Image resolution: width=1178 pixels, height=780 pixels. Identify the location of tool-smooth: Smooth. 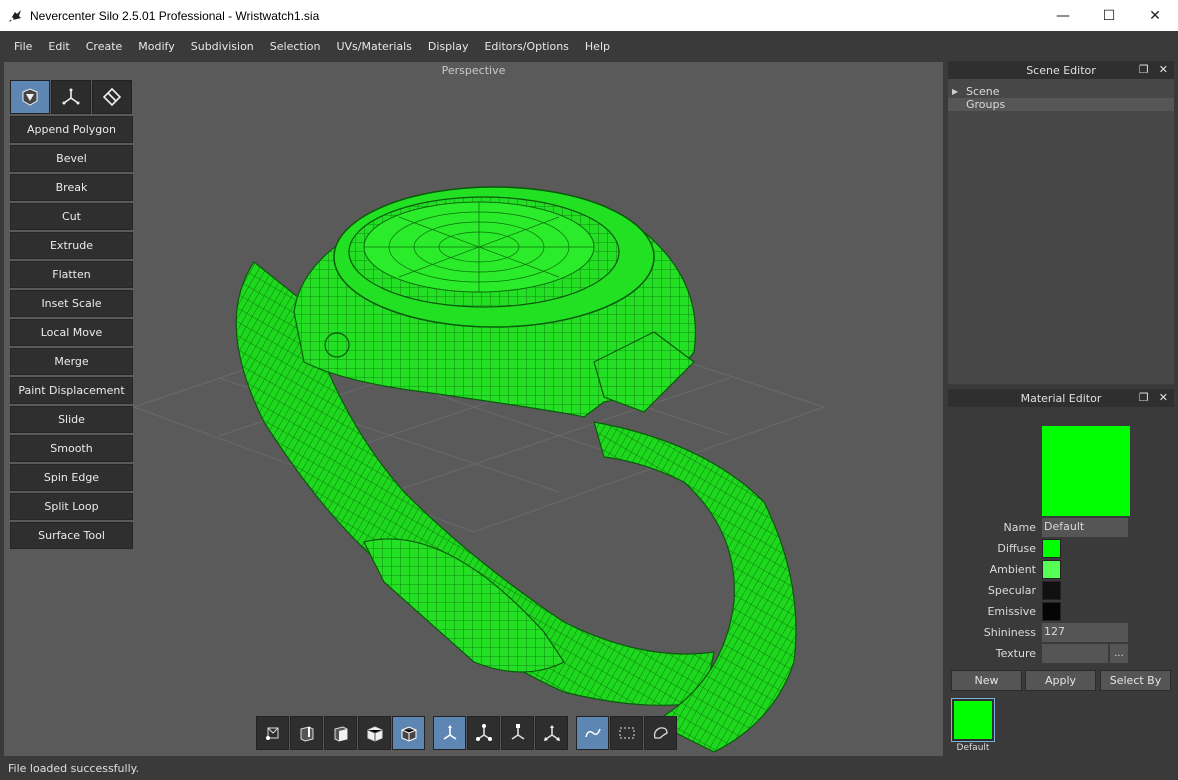
(71, 448).